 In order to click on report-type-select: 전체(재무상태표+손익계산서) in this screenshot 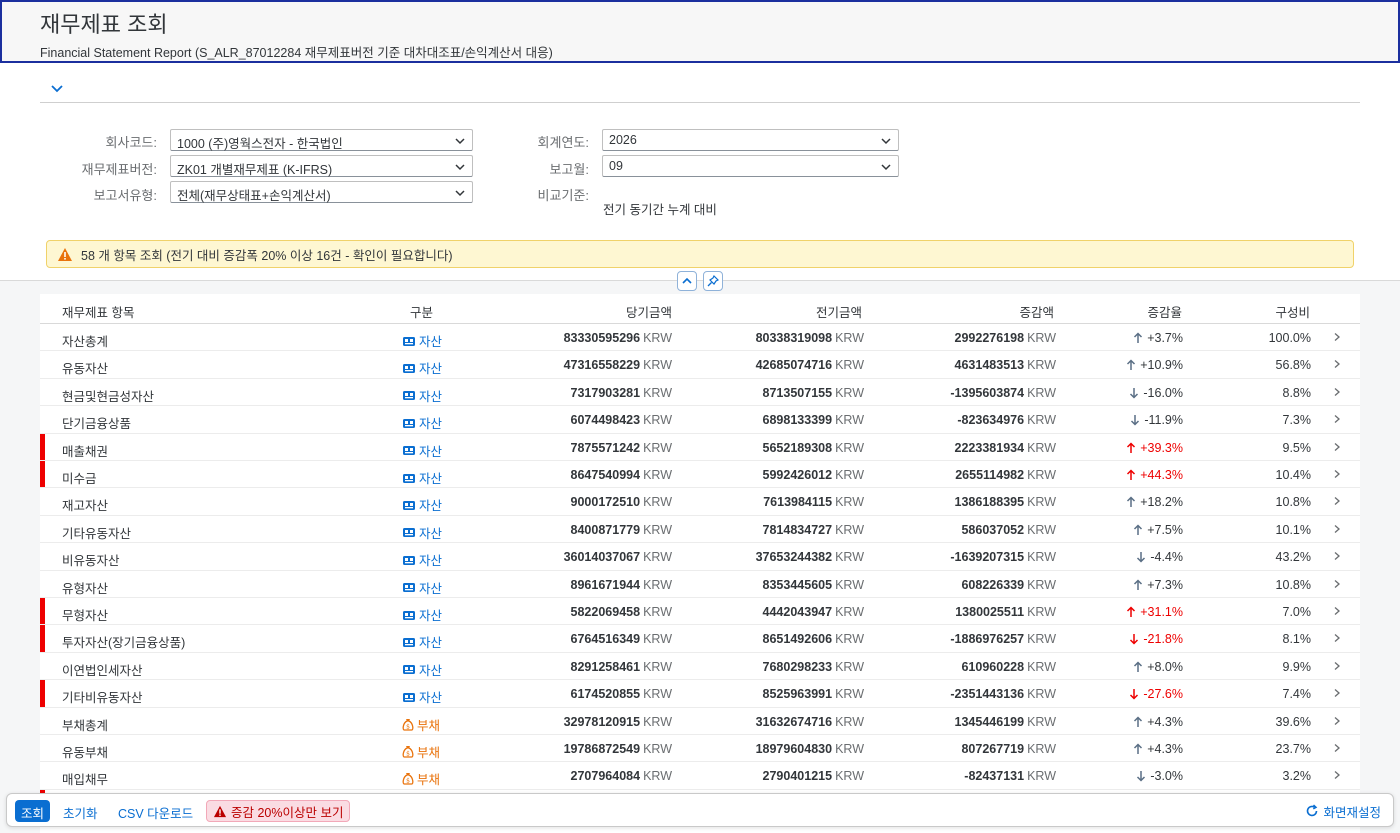, I will do `click(321, 192)`.